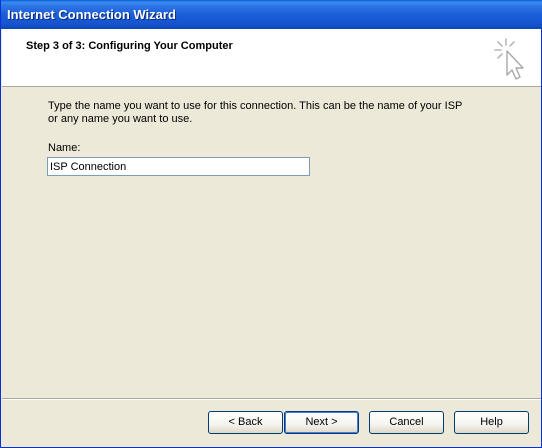 This screenshot has width=542, height=448. Describe the element at coordinates (321, 422) in the screenshot. I see `next-button: Next >` at that location.